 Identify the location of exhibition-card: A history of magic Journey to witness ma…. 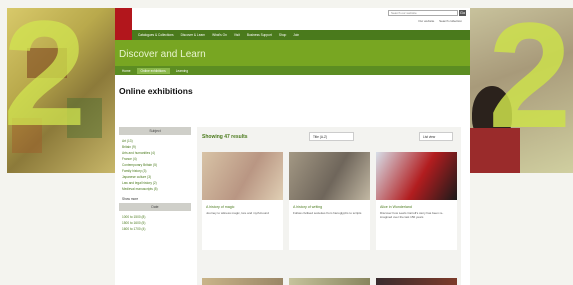
(242, 201).